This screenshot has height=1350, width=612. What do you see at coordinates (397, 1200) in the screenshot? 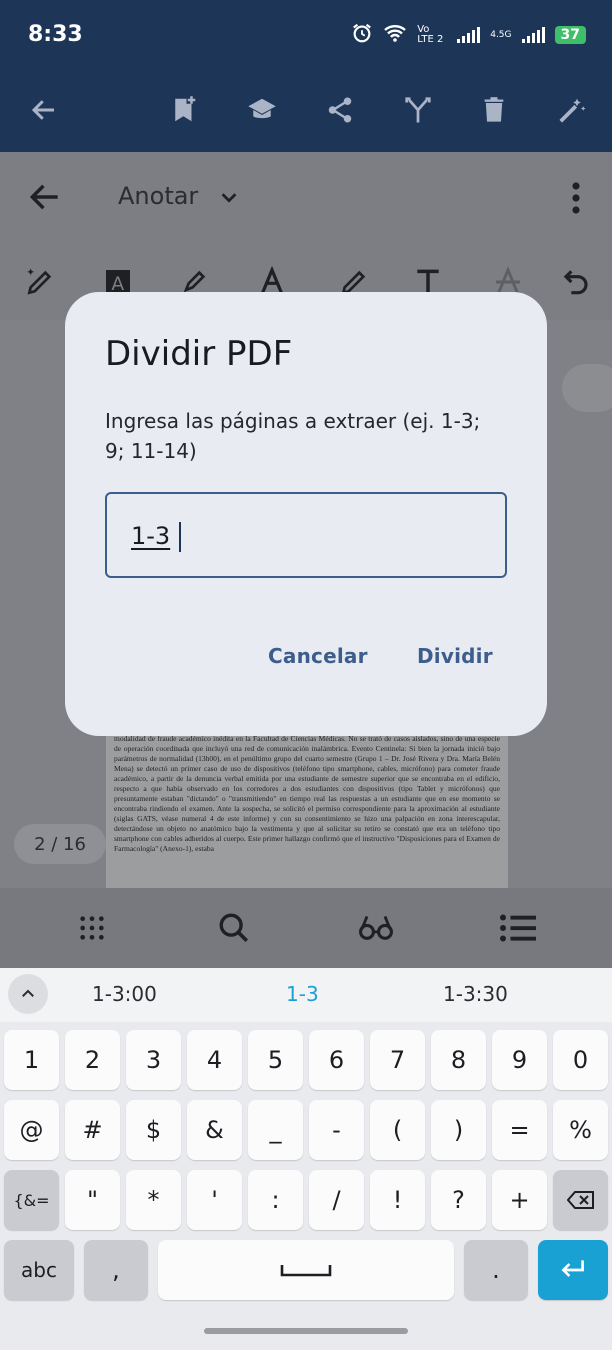
I see `key-exclamation: !` at bounding box center [397, 1200].